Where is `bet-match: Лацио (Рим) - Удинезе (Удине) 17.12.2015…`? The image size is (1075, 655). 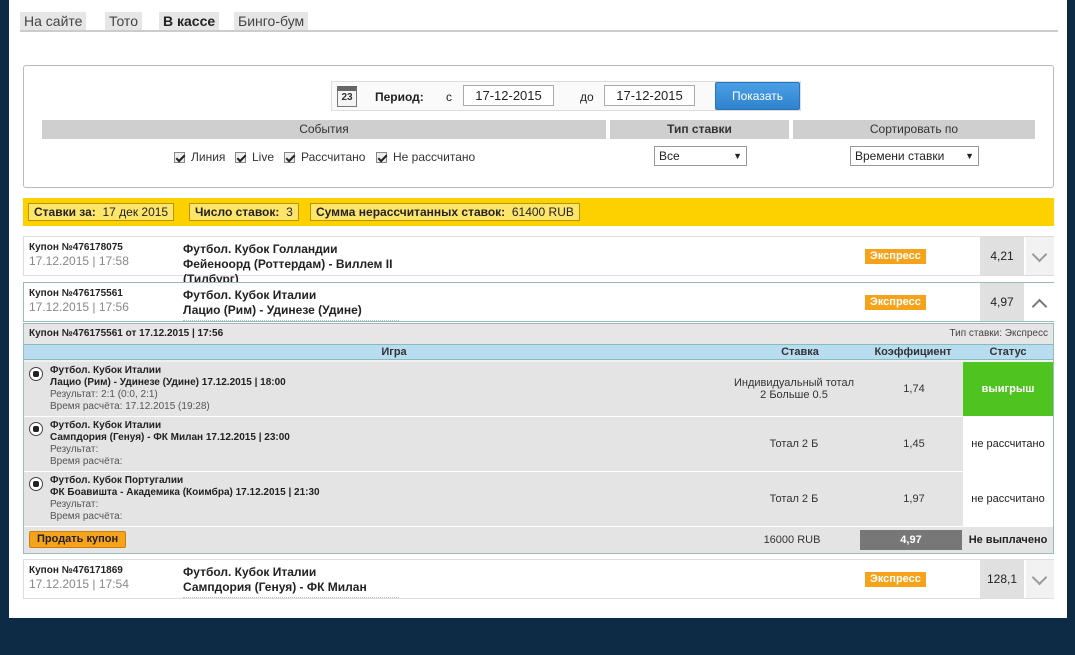
bet-match: Лацио (Рим) - Удинезе (Удине) 17.12.2015… is located at coordinates (168, 382).